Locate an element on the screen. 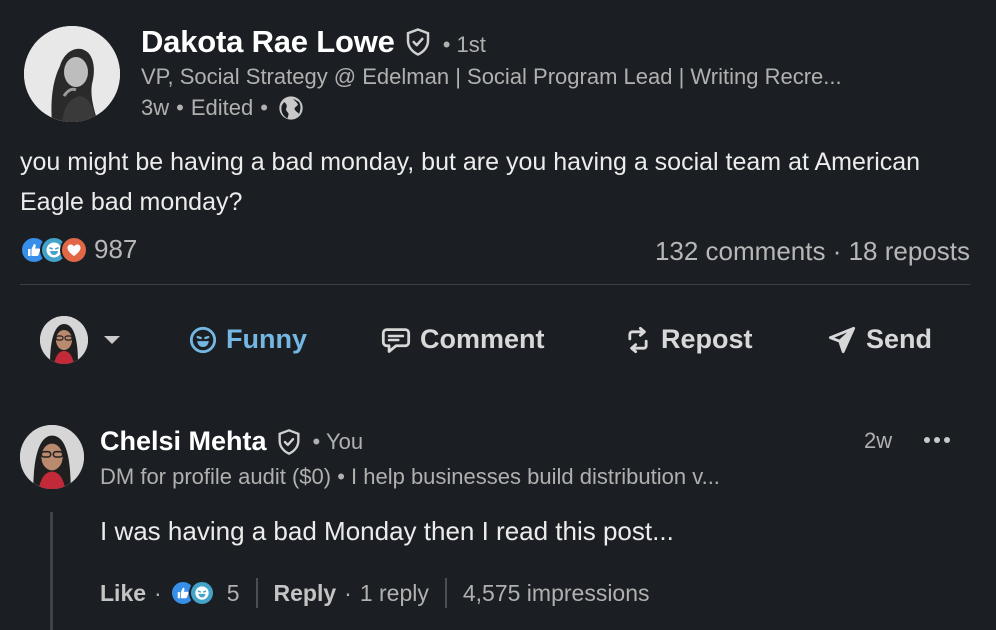 This screenshot has width=996, height=630. commenter-avatar is located at coordinates (52, 457).